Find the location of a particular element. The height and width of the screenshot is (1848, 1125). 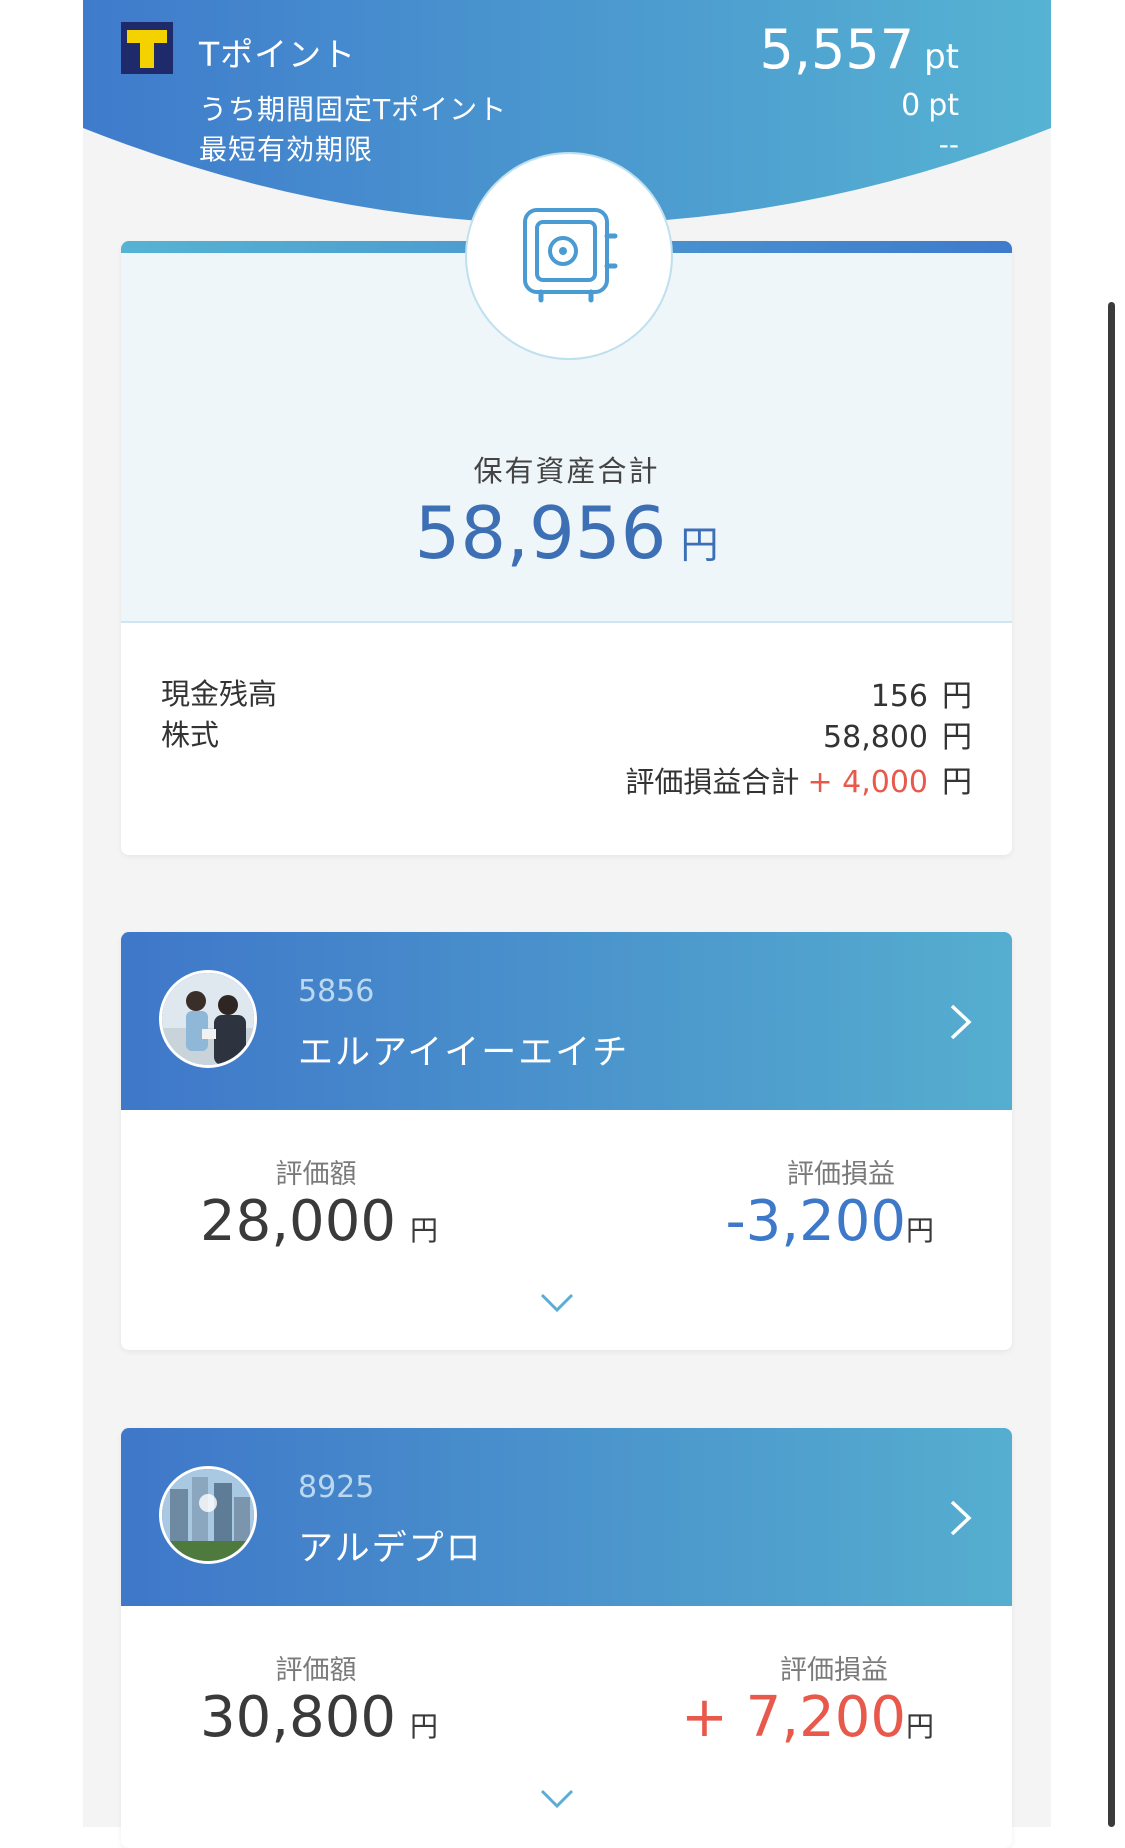

pl-value: + 7,200円 is located at coordinates (807, 1717).